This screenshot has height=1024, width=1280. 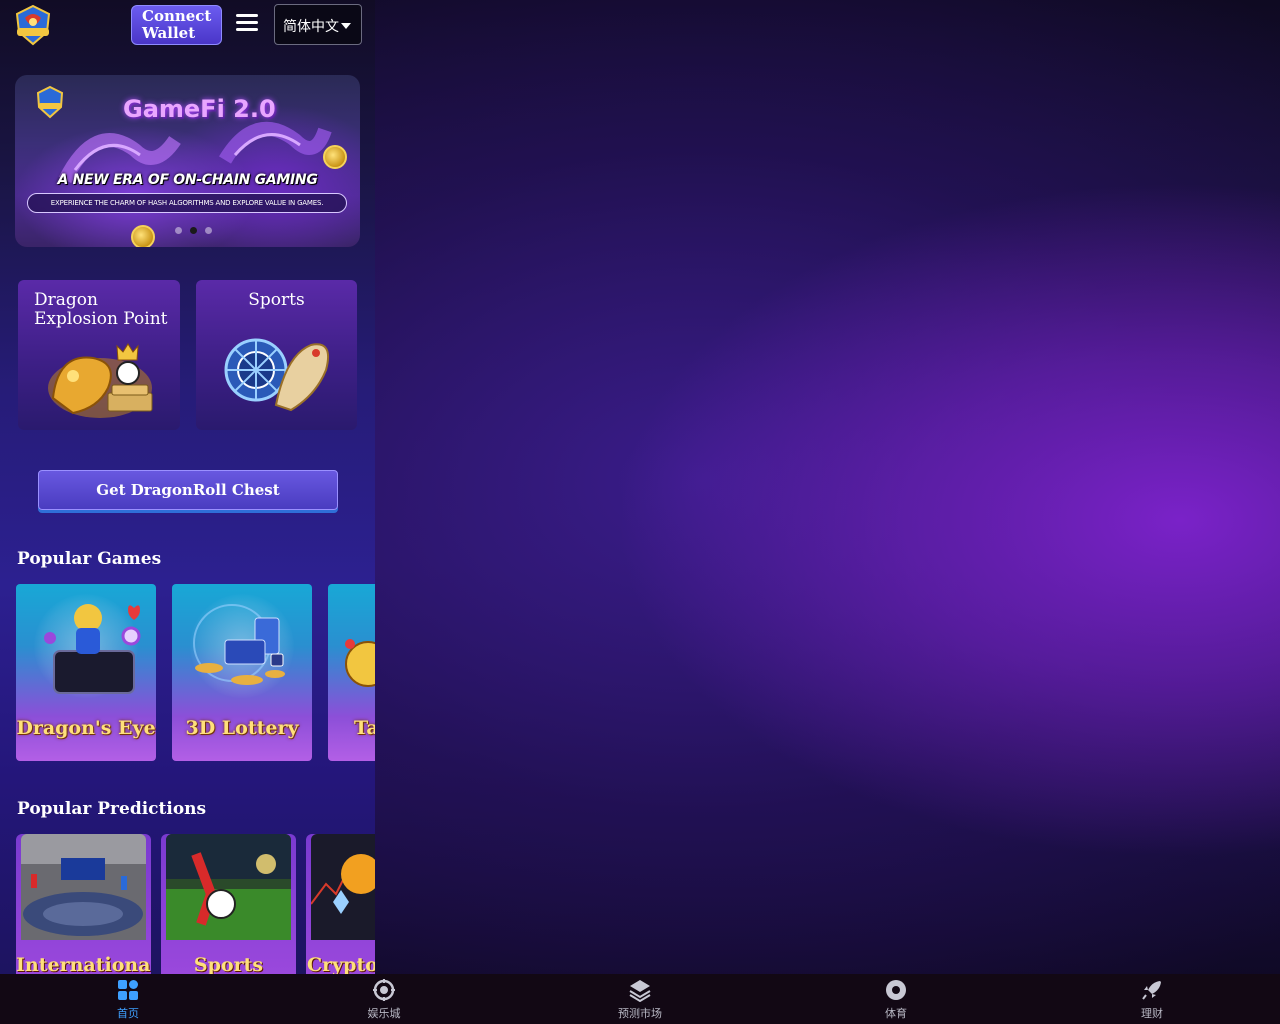 I want to click on carousel-dot-active, so click(x=193, y=230).